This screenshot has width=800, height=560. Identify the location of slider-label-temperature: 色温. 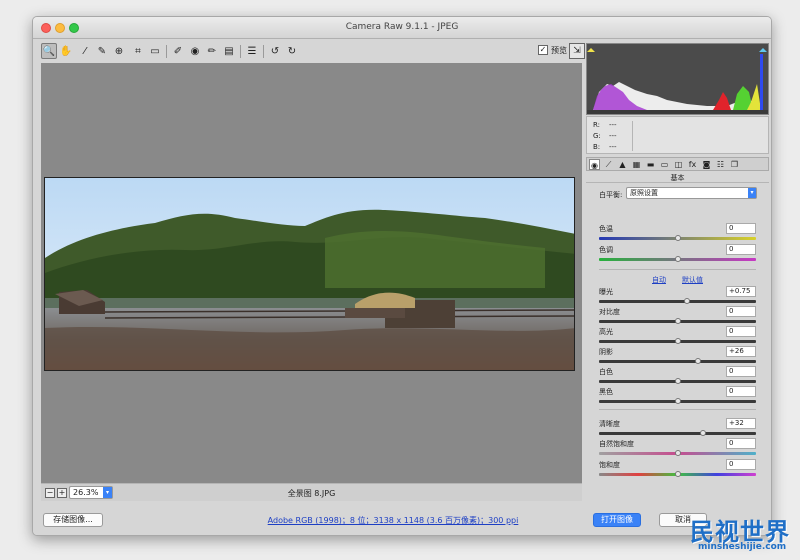
(606, 229).